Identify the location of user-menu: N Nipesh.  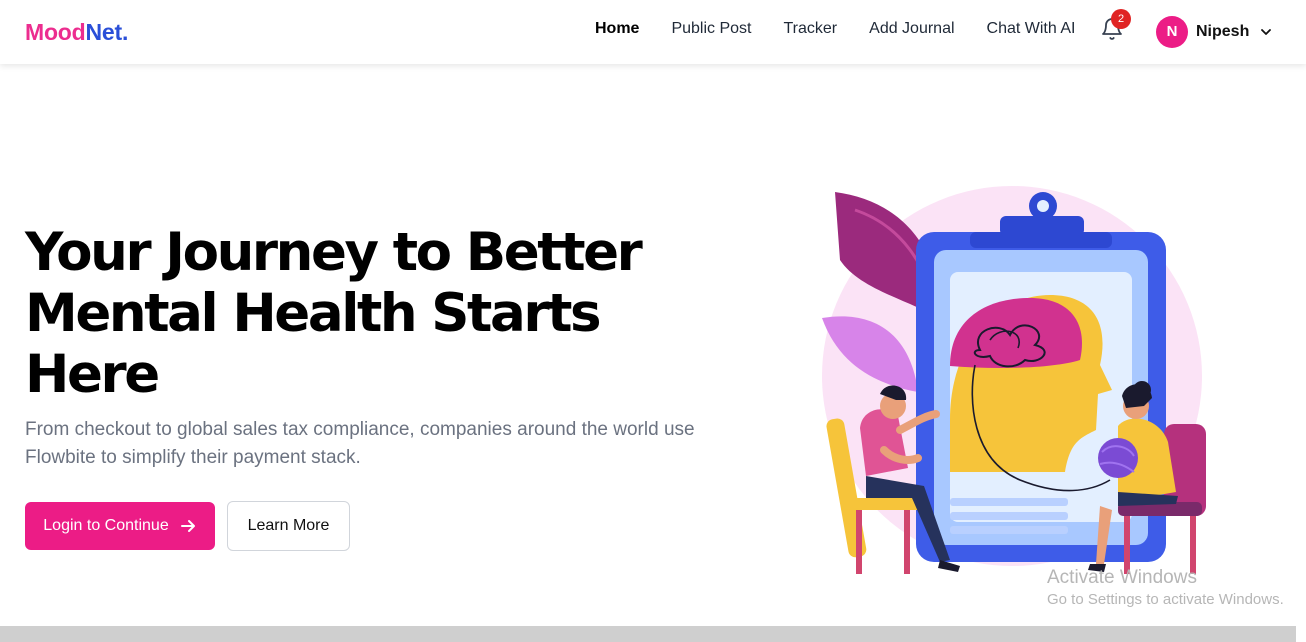
(1214, 32).